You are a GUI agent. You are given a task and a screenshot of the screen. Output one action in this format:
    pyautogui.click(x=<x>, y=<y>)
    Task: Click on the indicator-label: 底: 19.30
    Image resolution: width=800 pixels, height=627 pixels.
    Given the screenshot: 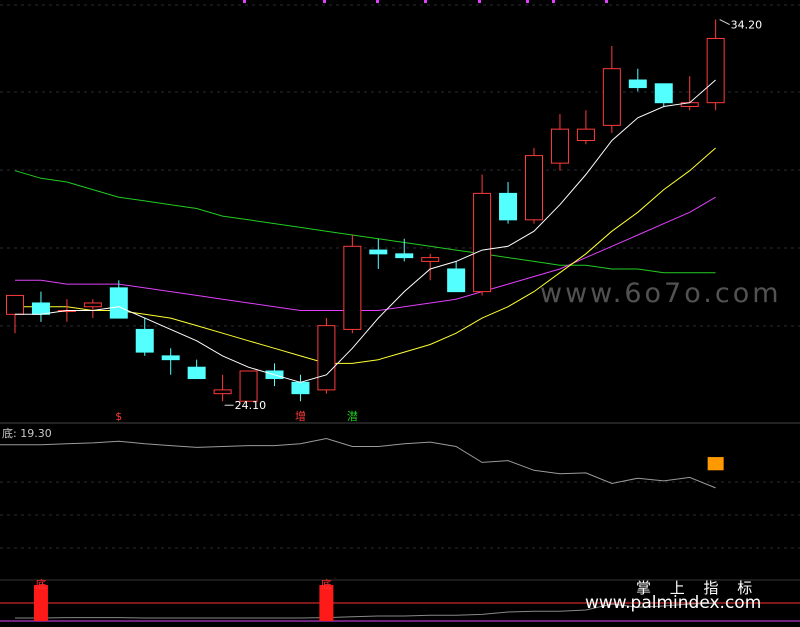 What is the action you would take?
    pyautogui.click(x=27, y=433)
    